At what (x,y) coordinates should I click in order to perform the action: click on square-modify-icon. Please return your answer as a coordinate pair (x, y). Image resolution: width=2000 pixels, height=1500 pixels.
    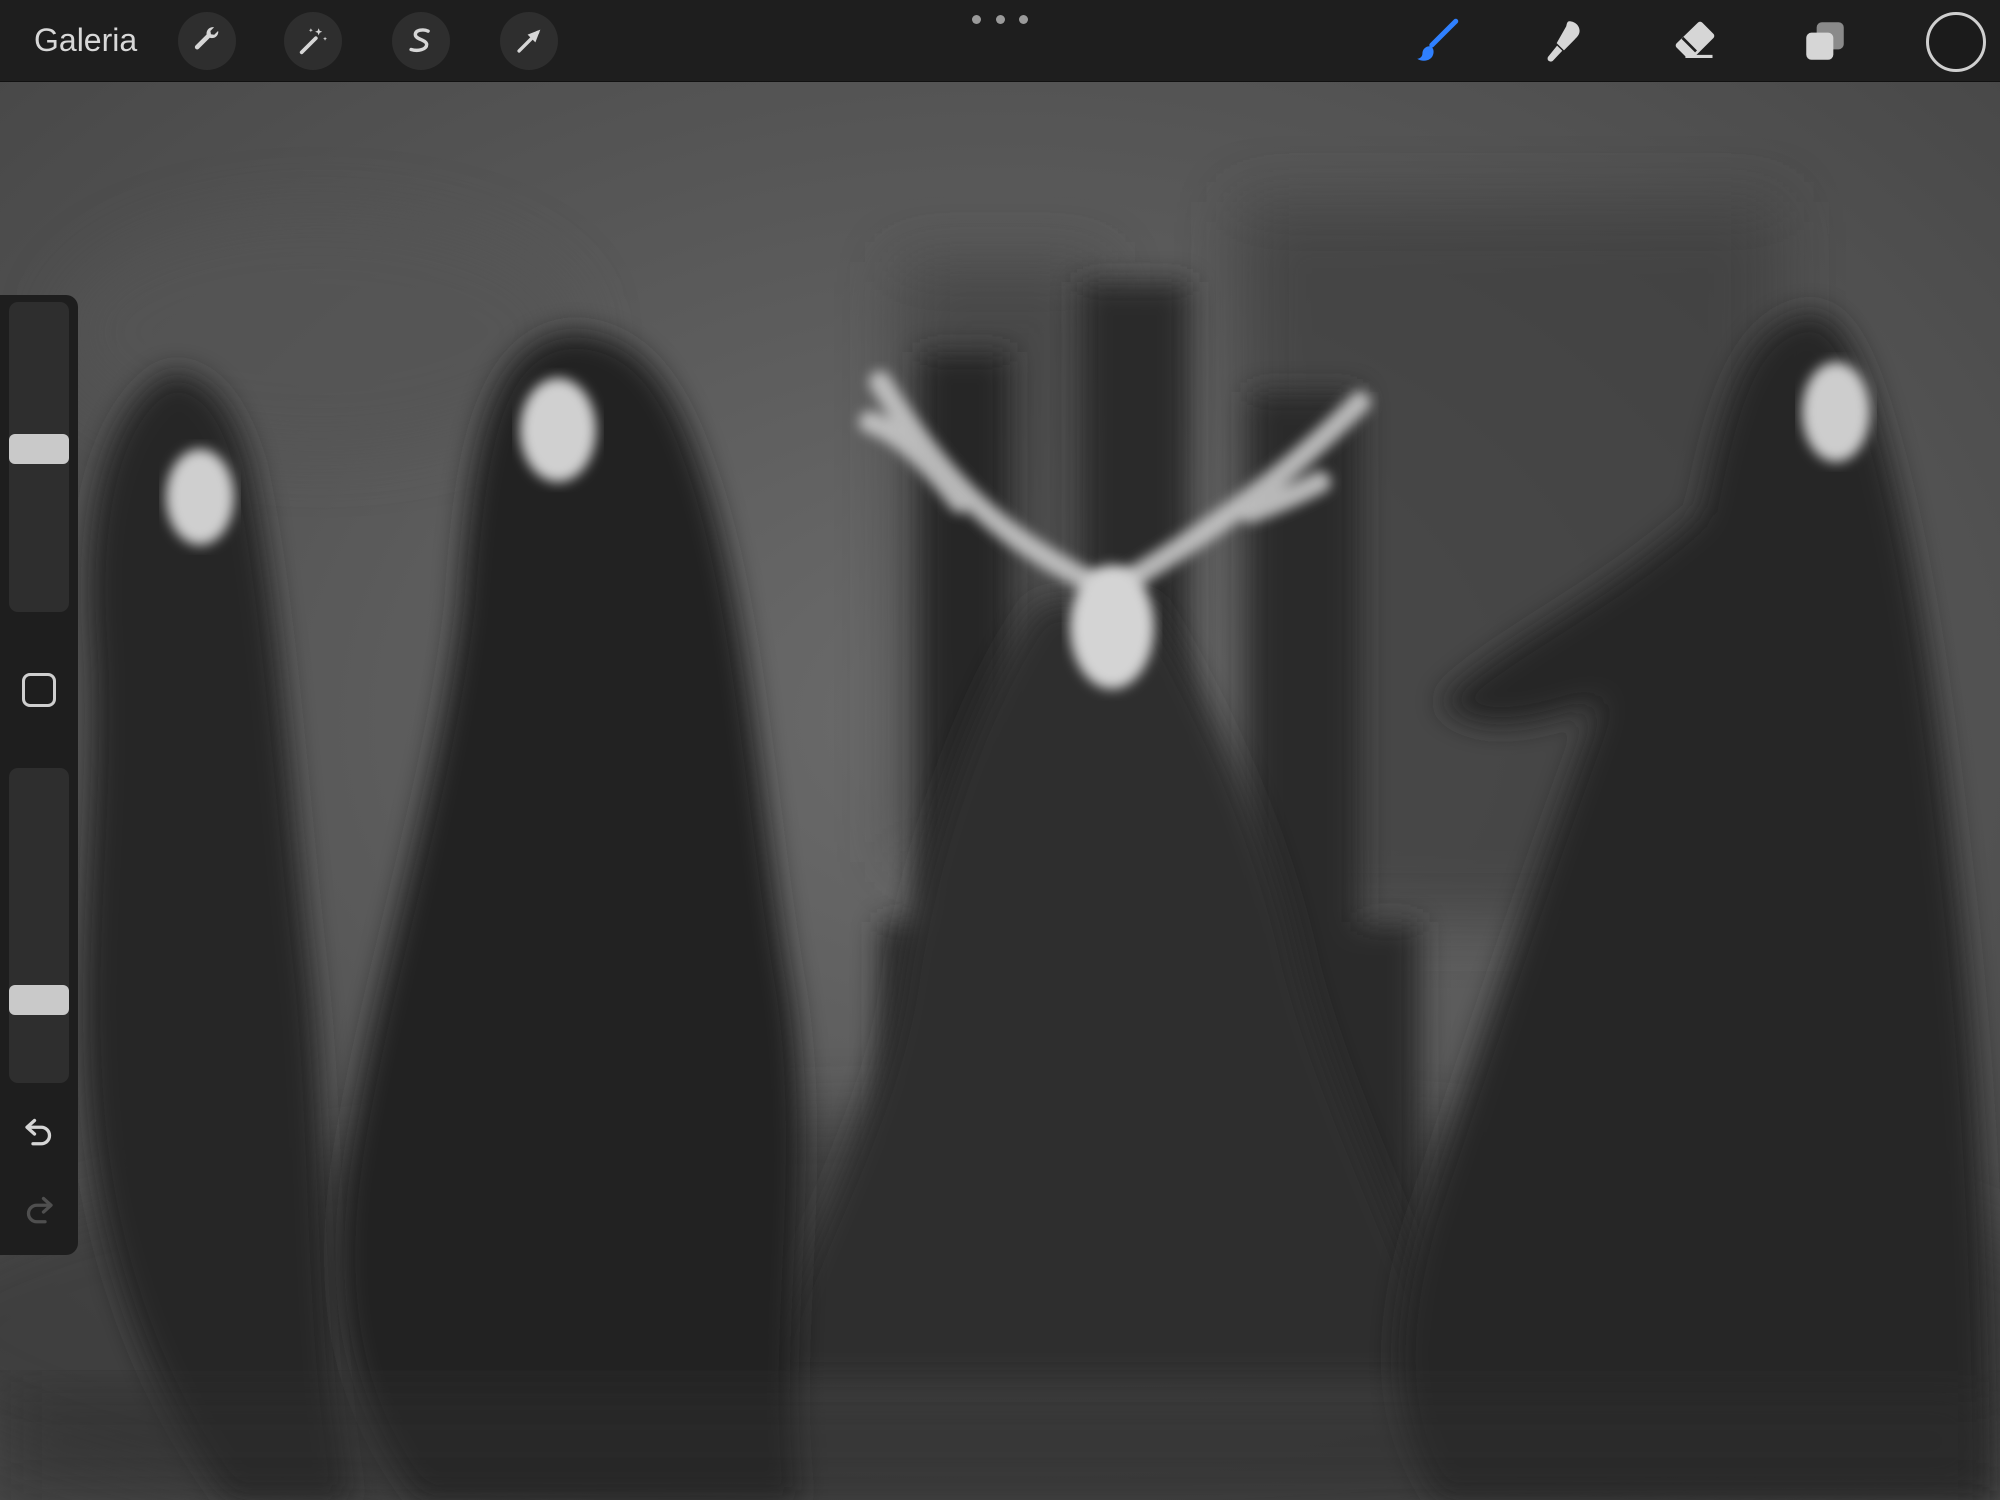
    Looking at the image, I should click on (39, 690).